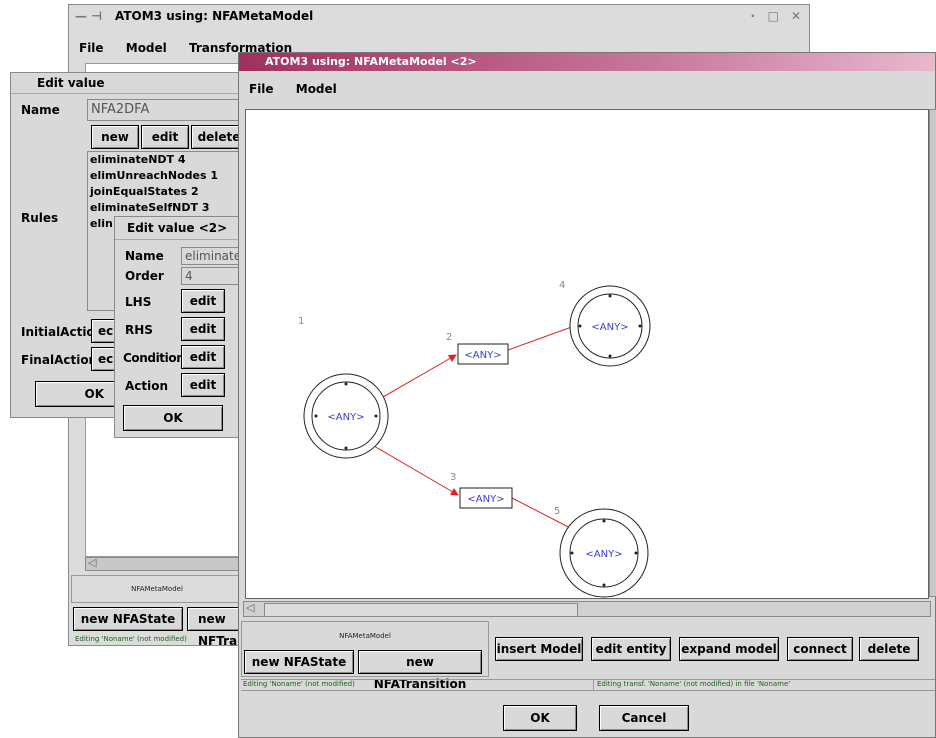 This screenshot has height=738, width=936. What do you see at coordinates (593, 685) in the screenshot?
I see `status-divider` at bounding box center [593, 685].